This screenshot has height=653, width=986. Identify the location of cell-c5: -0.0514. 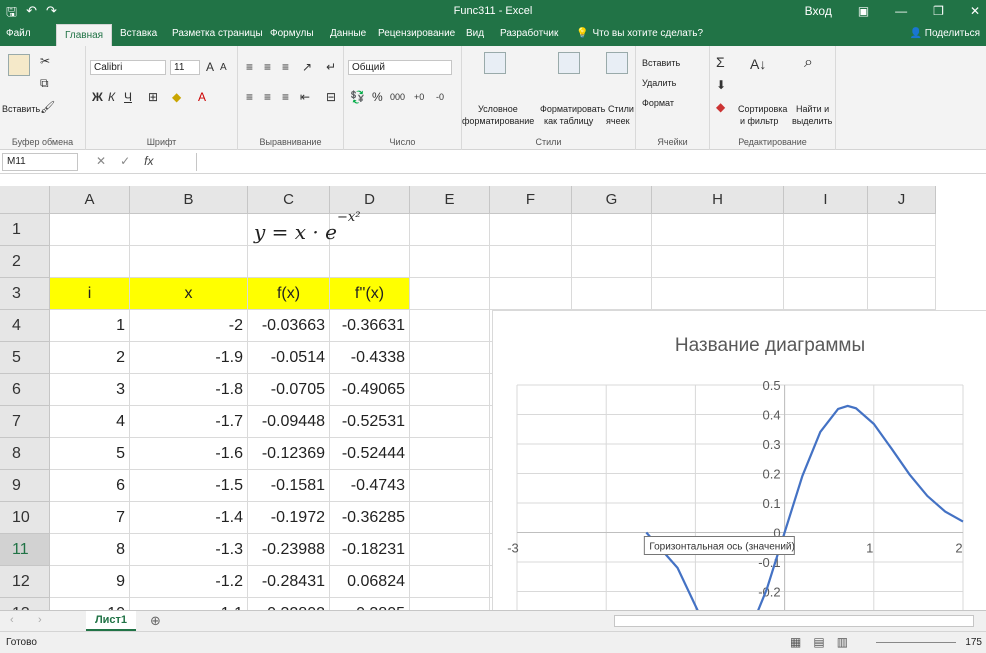
(289, 358).